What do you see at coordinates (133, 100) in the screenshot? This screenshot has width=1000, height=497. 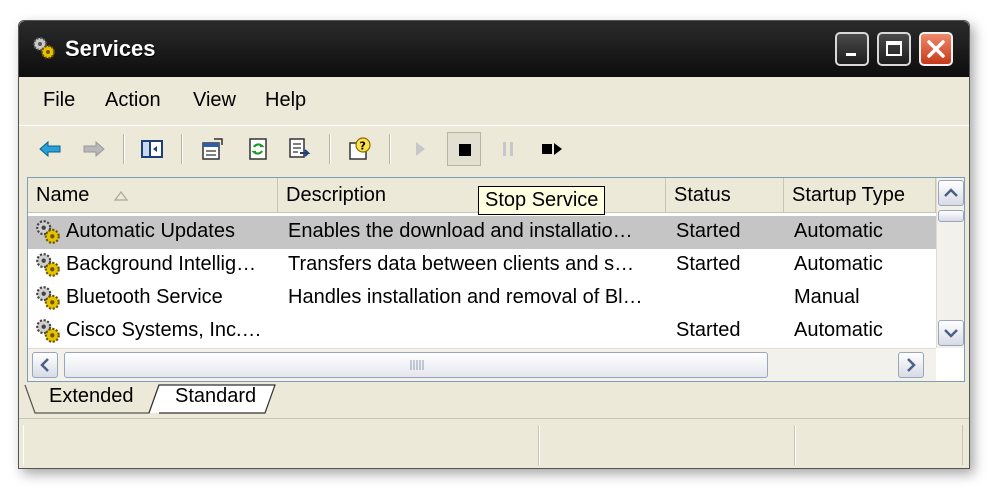 I see `menu-action: Action` at bounding box center [133, 100].